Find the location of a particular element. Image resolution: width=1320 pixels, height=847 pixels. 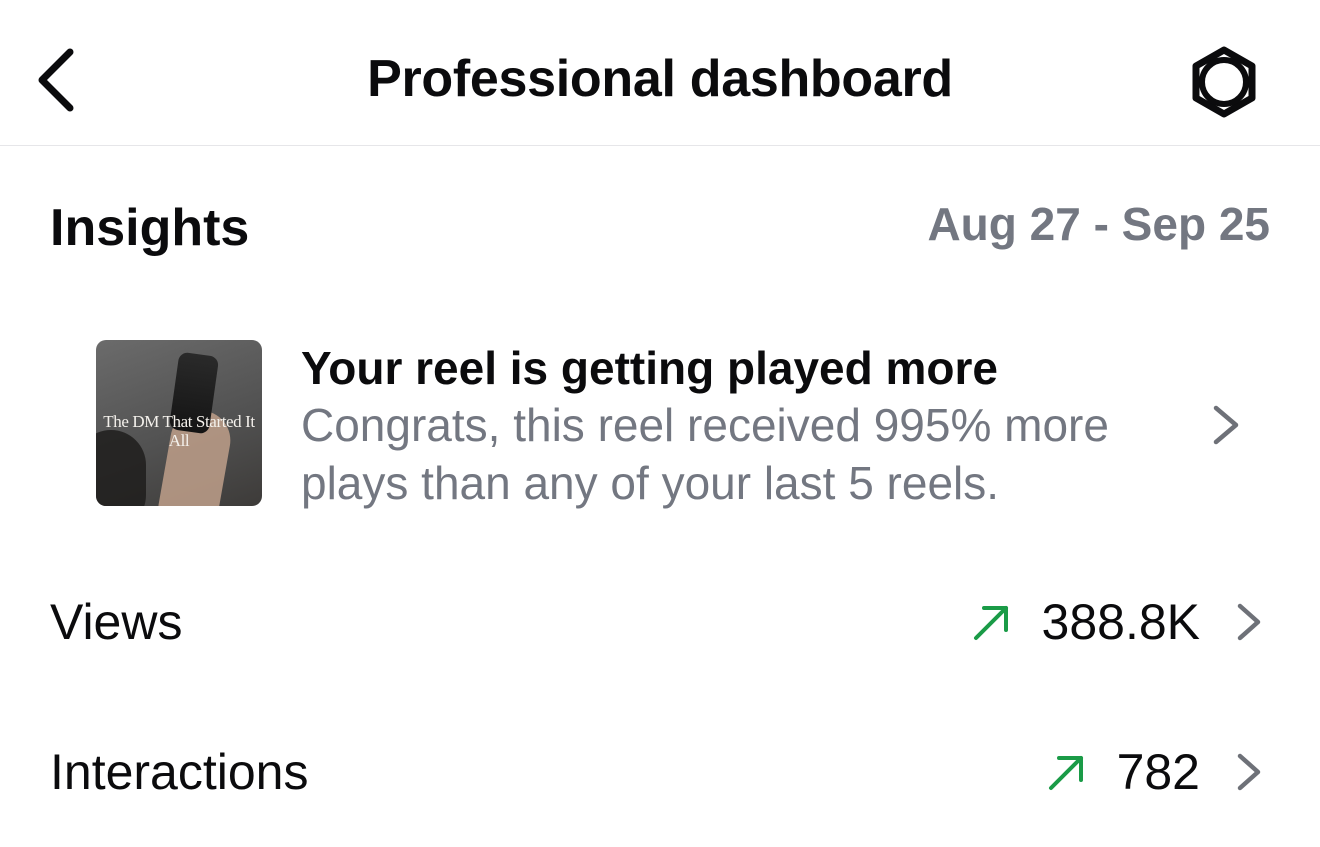

metric-row-views: Views 388.8K is located at coordinates (660, 621).